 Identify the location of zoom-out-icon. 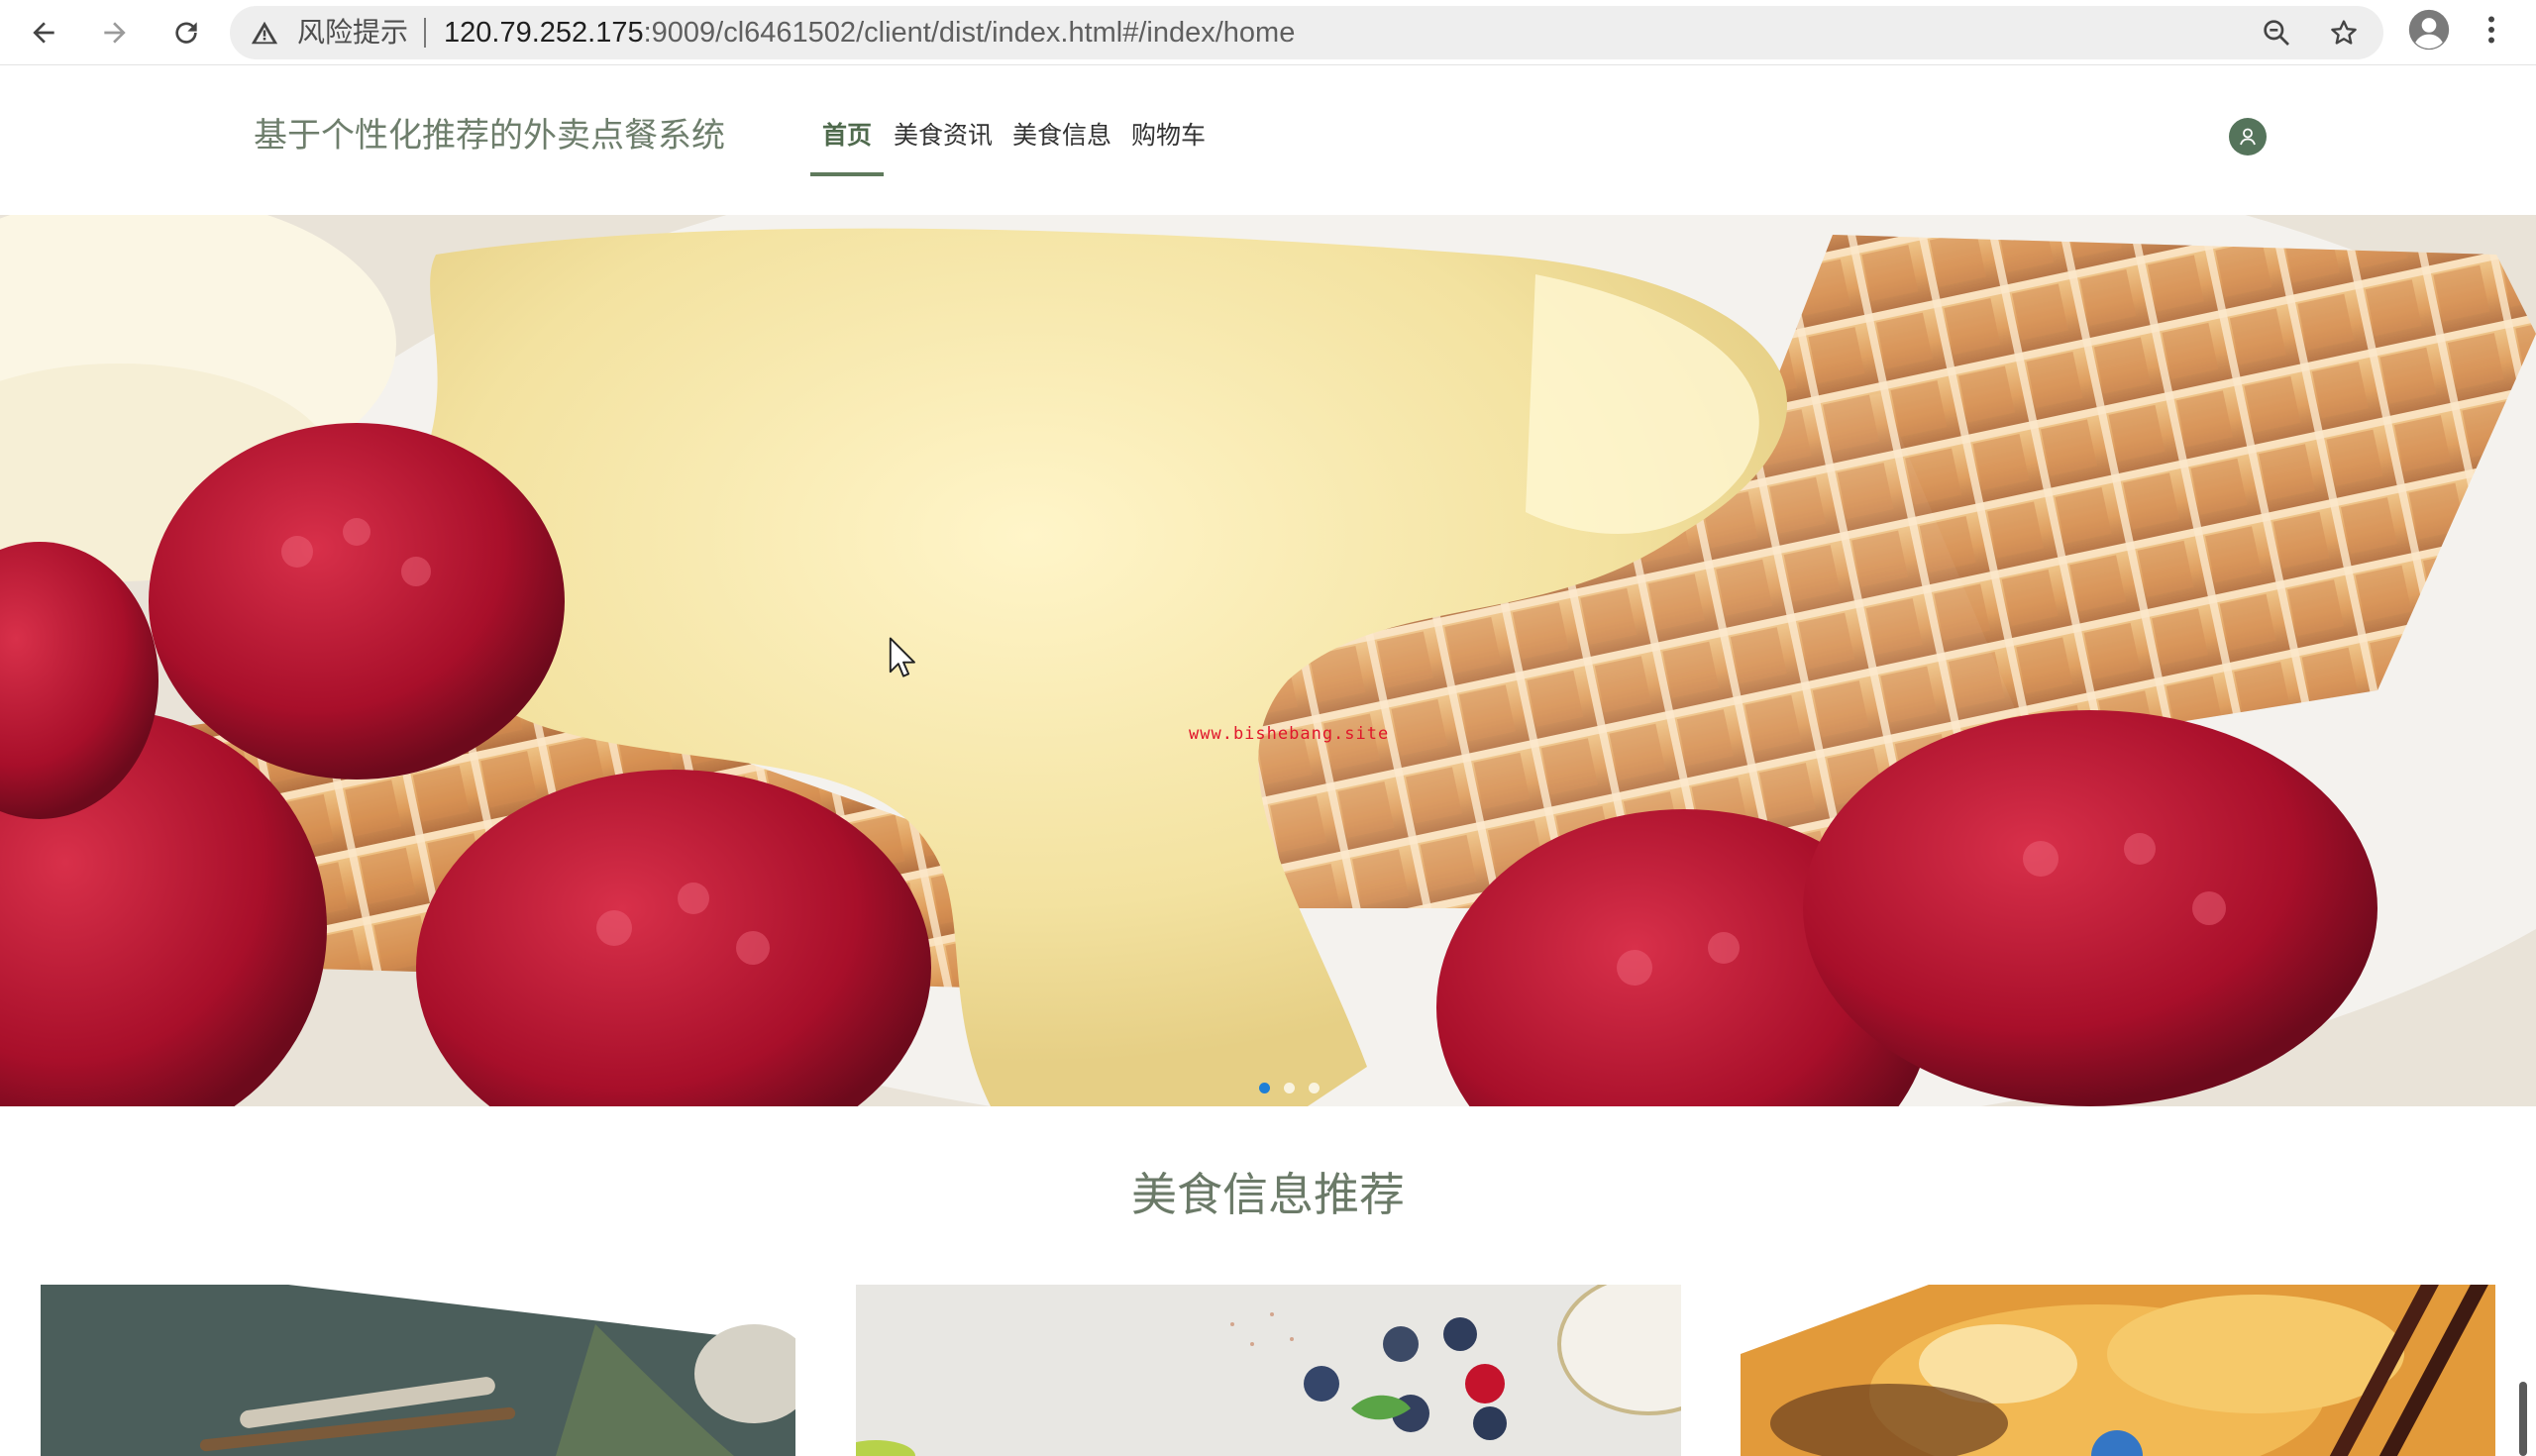
(2276, 33).